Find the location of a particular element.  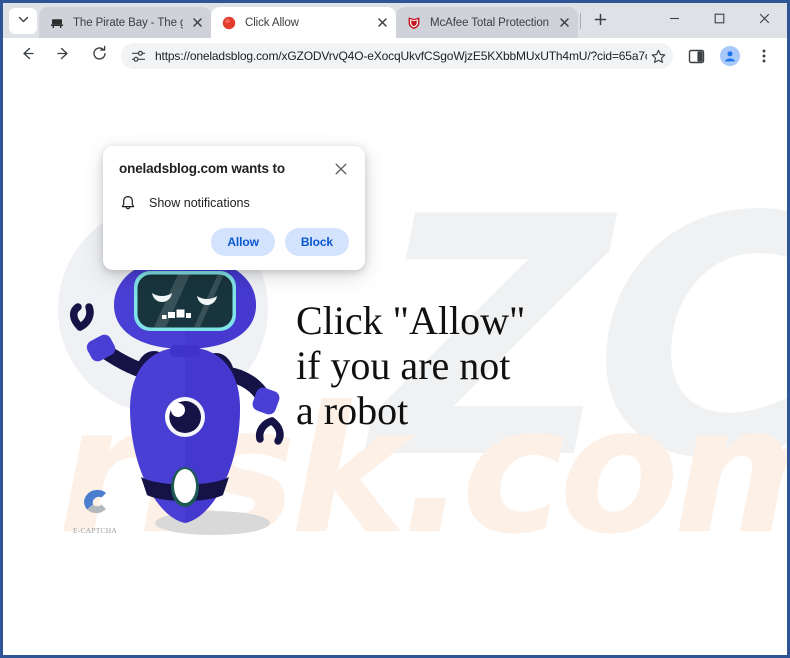

tab-mcafee: McAfee Total Protection is located at coordinates (487, 22).